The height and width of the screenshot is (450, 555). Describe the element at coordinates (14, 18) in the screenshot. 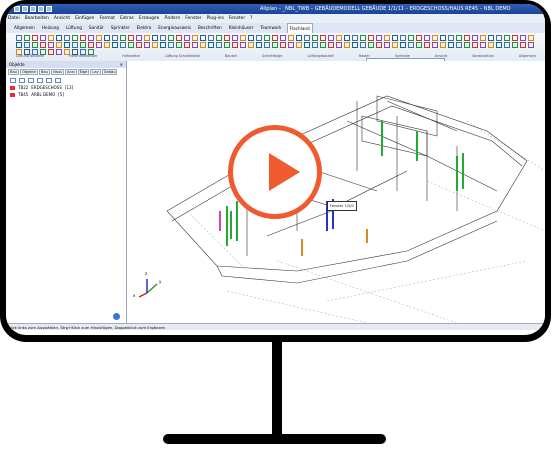

I see `menu-item: Datei` at that location.